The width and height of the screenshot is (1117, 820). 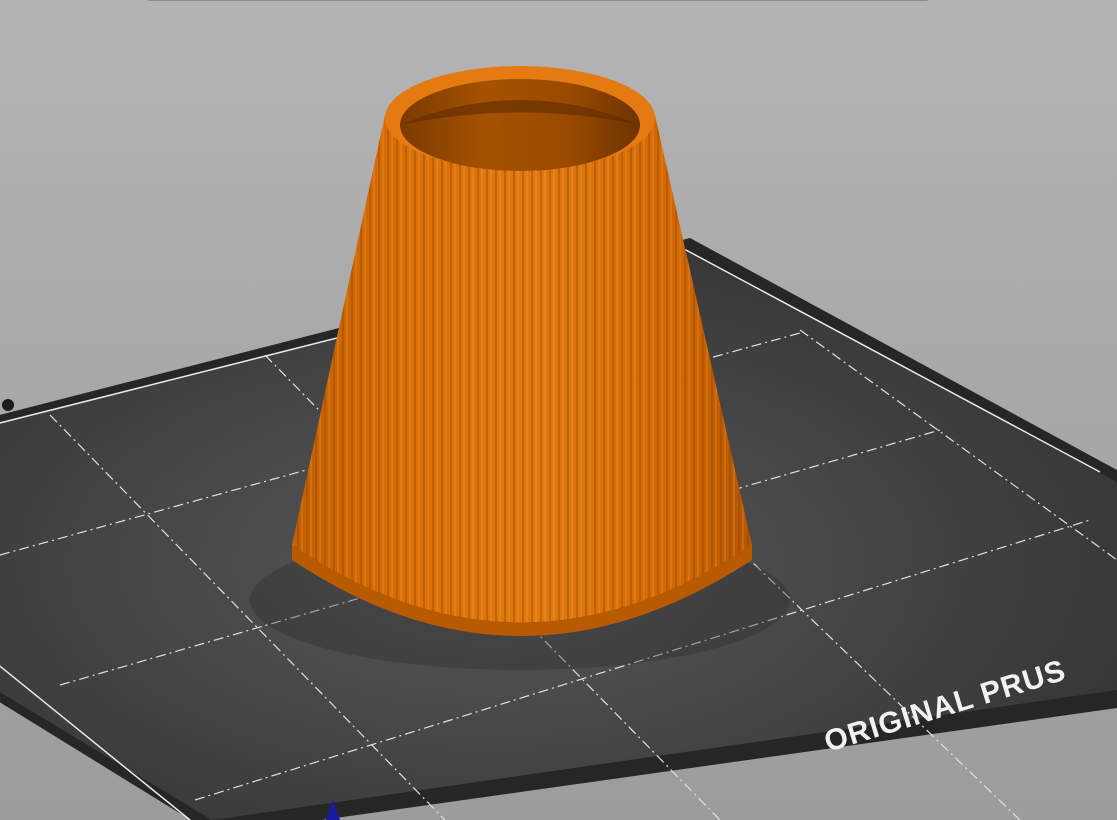 What do you see at coordinates (520, 125) in the screenshot?
I see `vase-opening` at bounding box center [520, 125].